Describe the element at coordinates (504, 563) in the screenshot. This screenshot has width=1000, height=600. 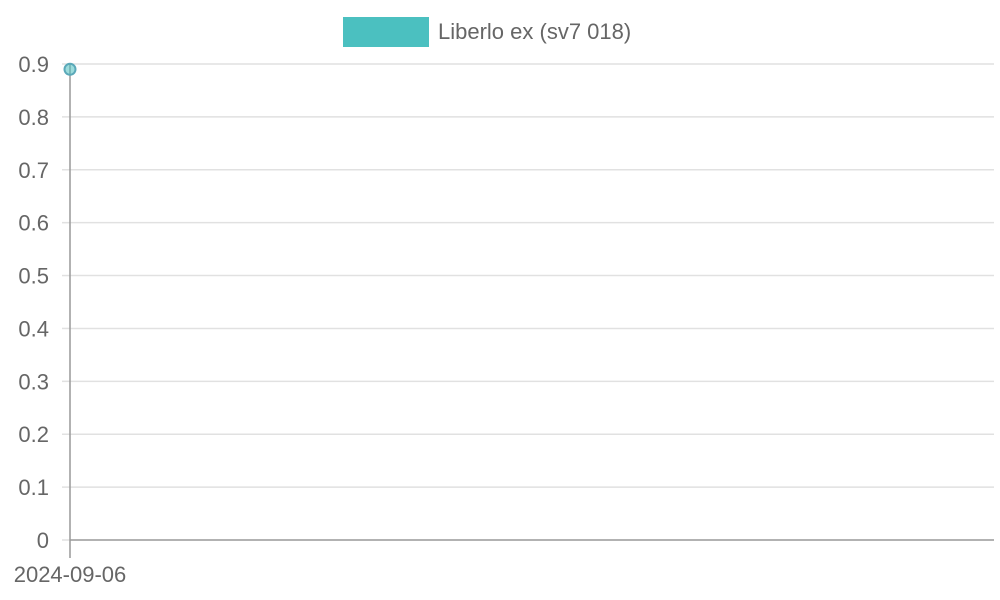
I see `x-axis: 2024-09-06` at that location.